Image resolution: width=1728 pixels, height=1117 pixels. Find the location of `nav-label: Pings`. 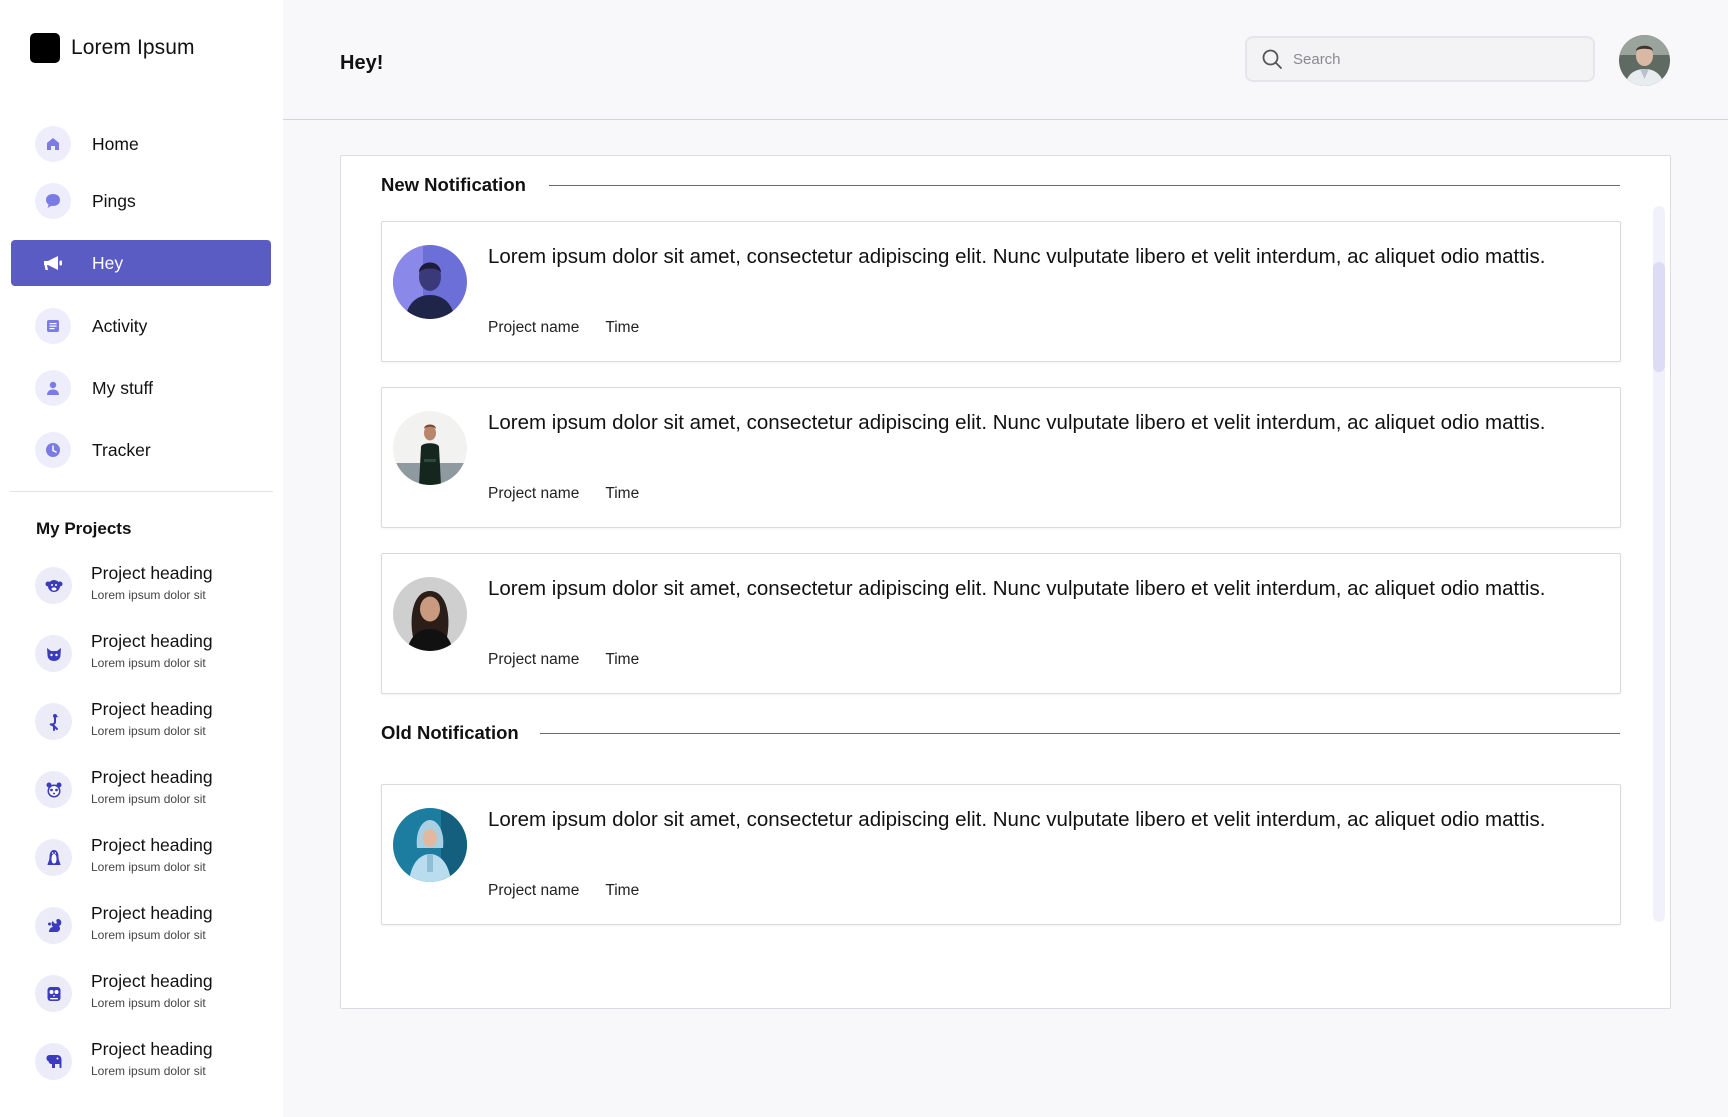

nav-label: Pings is located at coordinates (114, 200).